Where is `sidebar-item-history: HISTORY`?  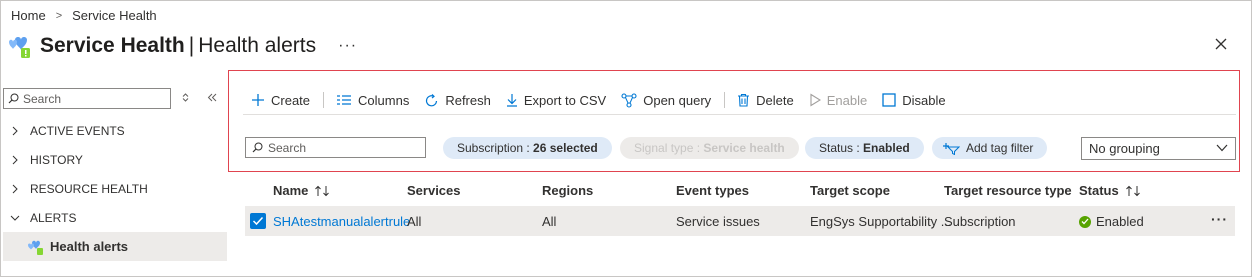 sidebar-item-history: HISTORY is located at coordinates (115, 159).